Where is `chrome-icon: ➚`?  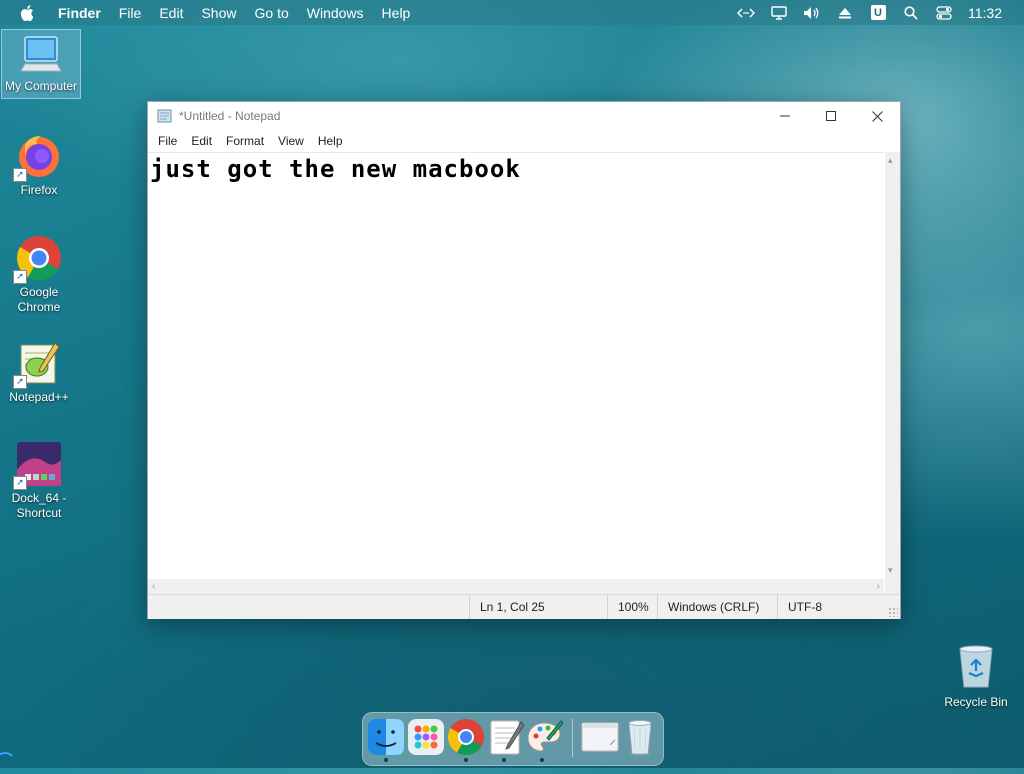 chrome-icon: ➚ is located at coordinates (38, 259).